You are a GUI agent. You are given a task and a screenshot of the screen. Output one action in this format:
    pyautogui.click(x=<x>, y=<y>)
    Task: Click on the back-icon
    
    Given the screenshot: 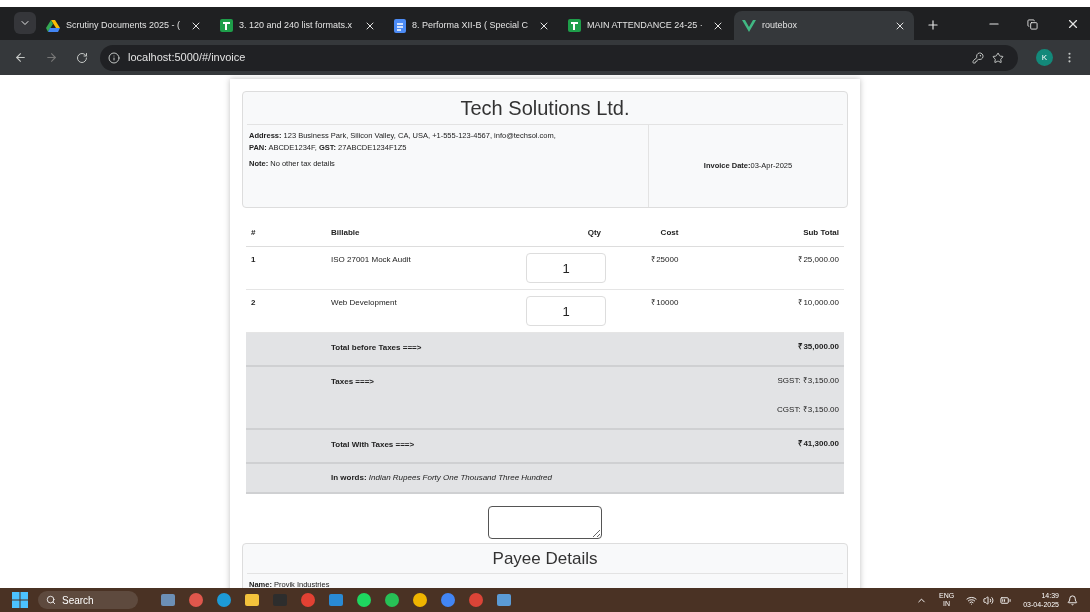 What is the action you would take?
    pyautogui.click(x=20, y=57)
    